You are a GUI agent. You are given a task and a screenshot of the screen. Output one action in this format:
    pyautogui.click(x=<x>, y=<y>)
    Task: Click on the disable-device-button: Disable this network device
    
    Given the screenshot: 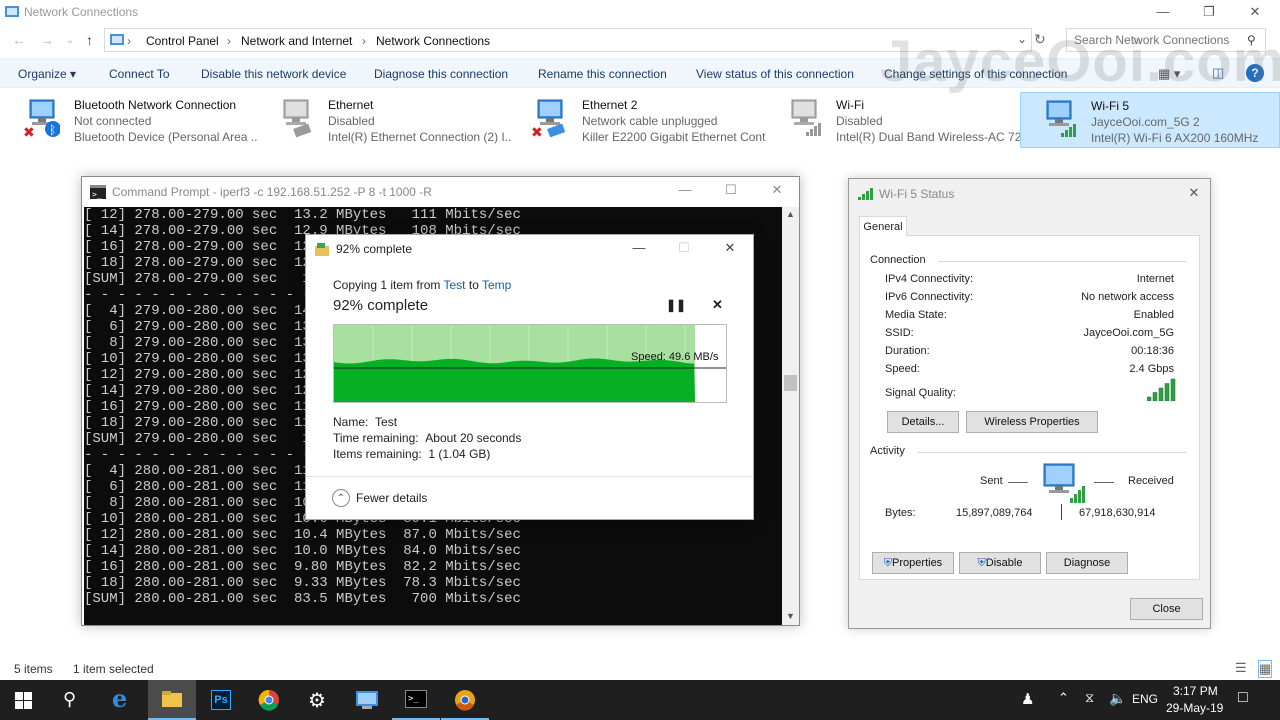 What is the action you would take?
    pyautogui.click(x=273, y=74)
    